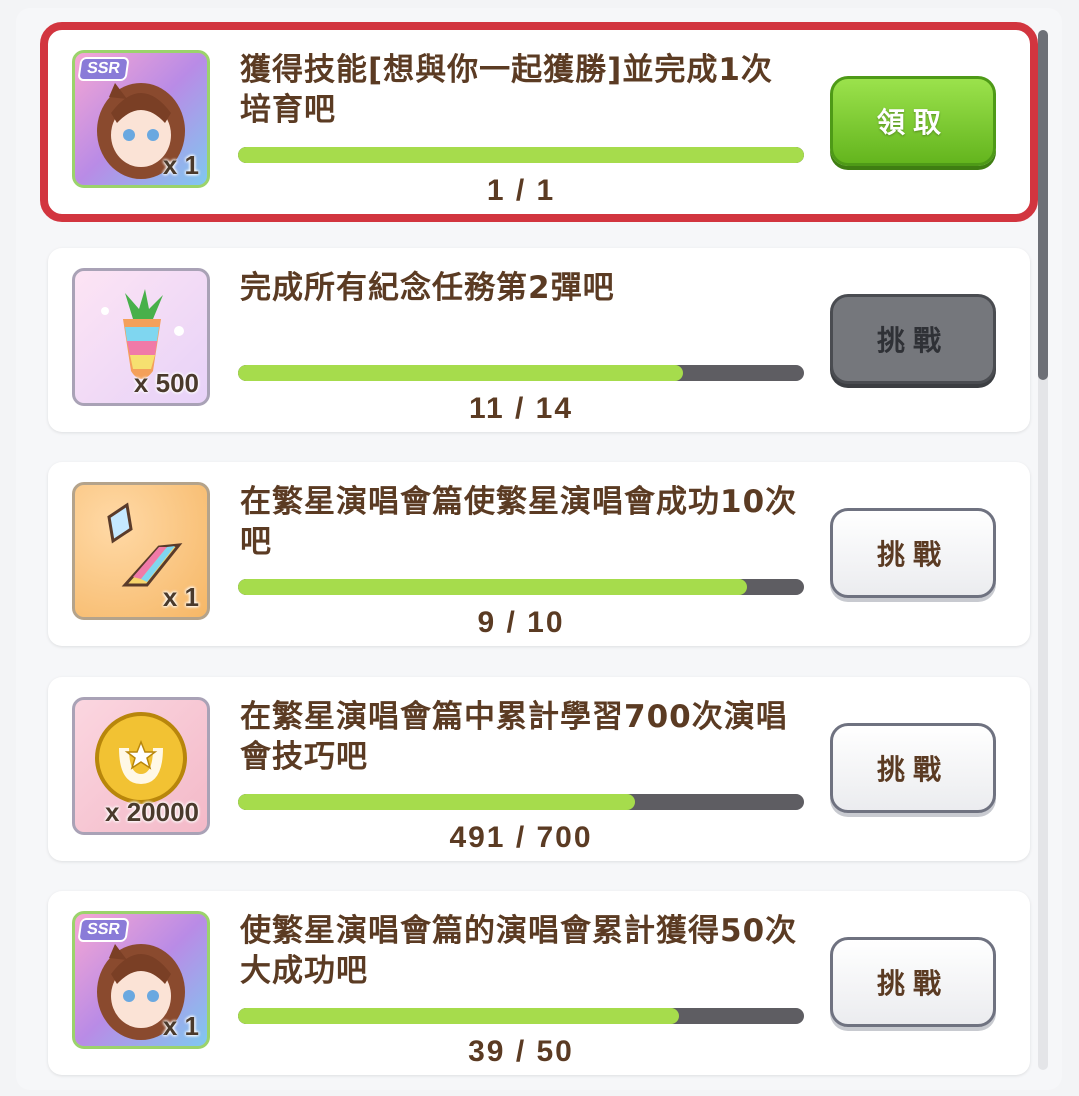 The height and width of the screenshot is (1096, 1079). Describe the element at coordinates (141, 766) in the screenshot. I see `reward-coin-icon: x 20000` at that location.